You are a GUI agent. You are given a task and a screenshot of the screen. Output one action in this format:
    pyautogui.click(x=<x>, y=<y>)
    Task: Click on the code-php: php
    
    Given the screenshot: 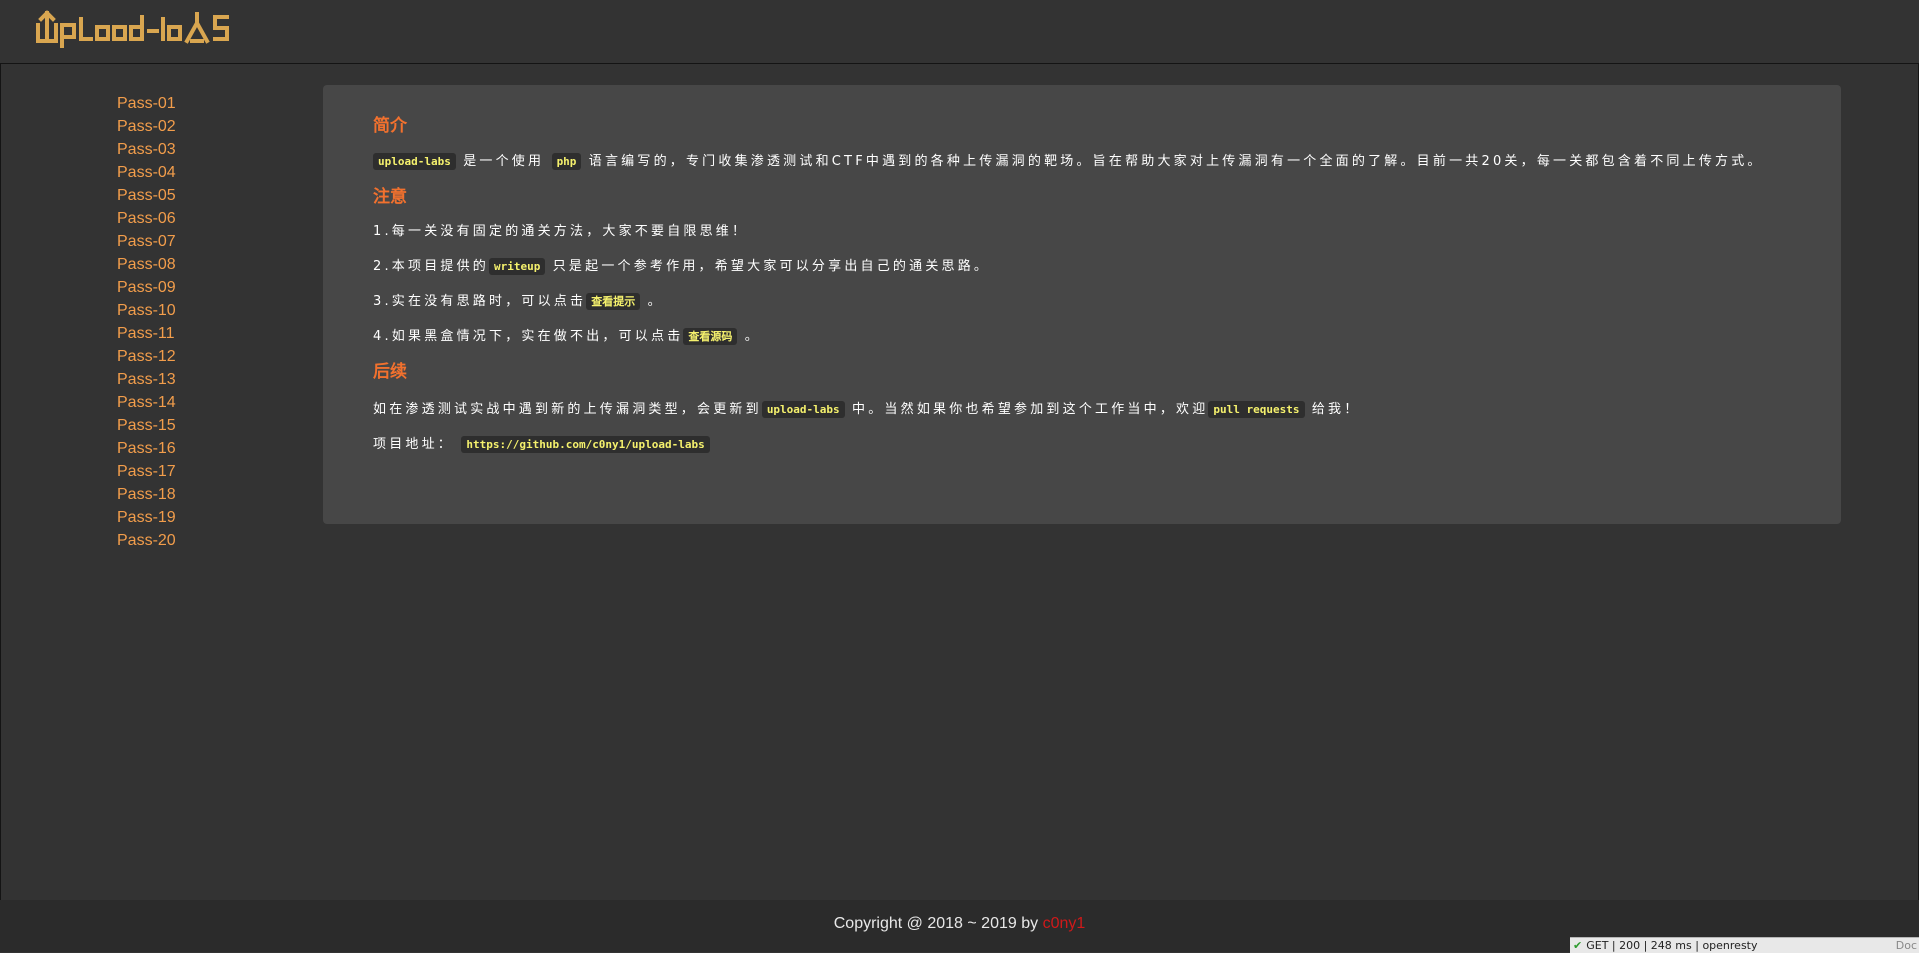 What is the action you would take?
    pyautogui.click(x=566, y=161)
    